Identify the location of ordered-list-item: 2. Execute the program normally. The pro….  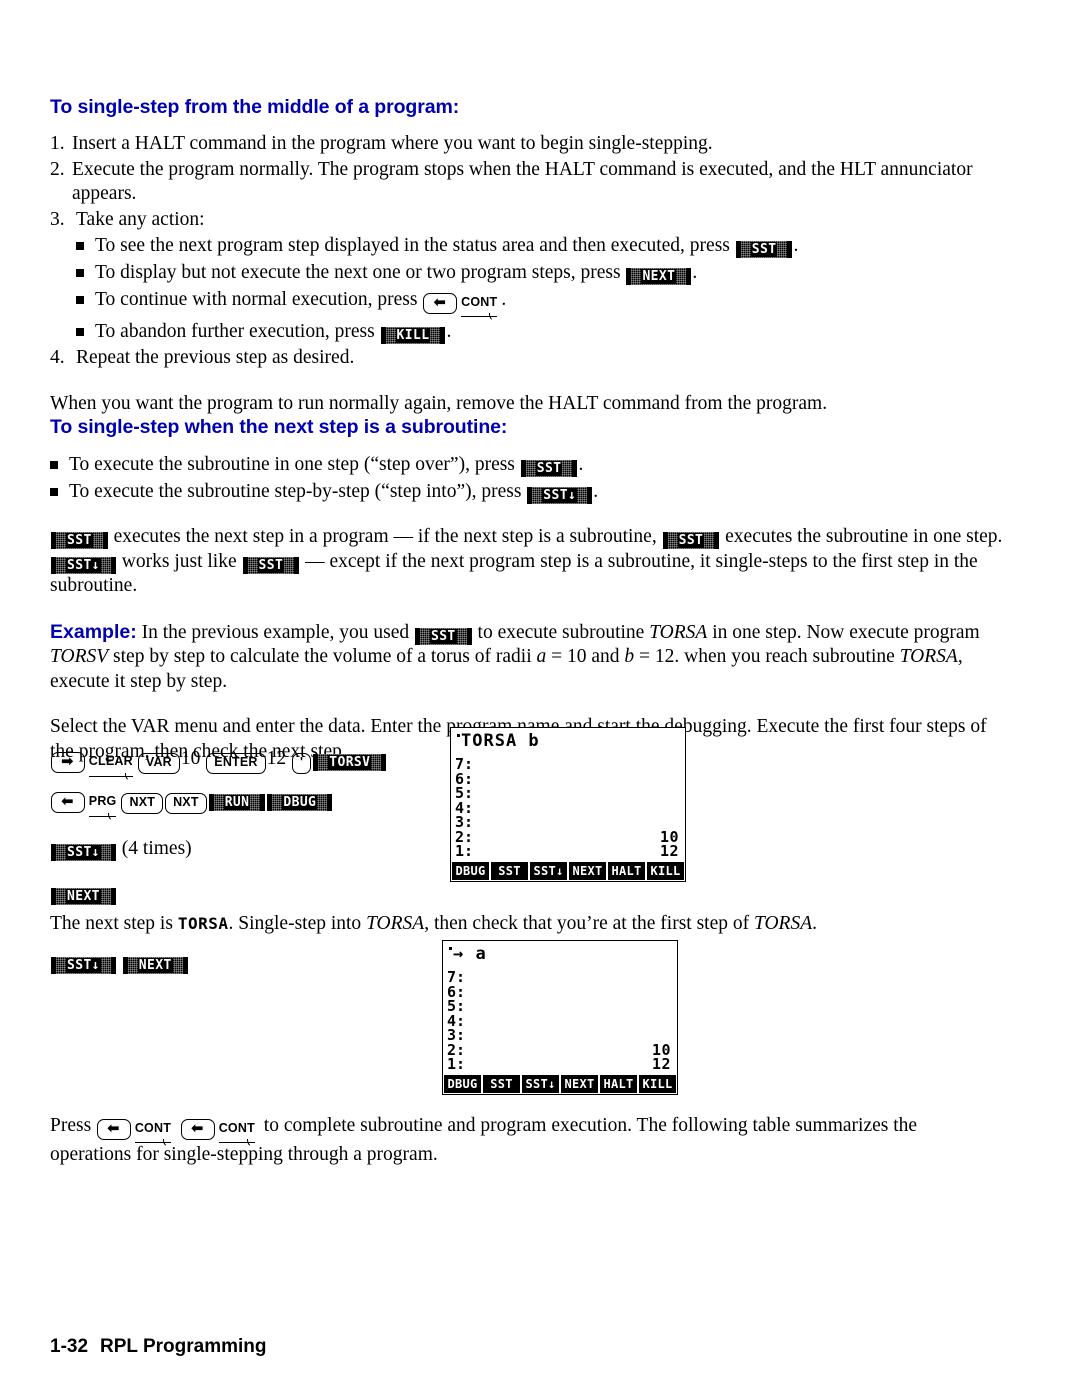
(530, 182).